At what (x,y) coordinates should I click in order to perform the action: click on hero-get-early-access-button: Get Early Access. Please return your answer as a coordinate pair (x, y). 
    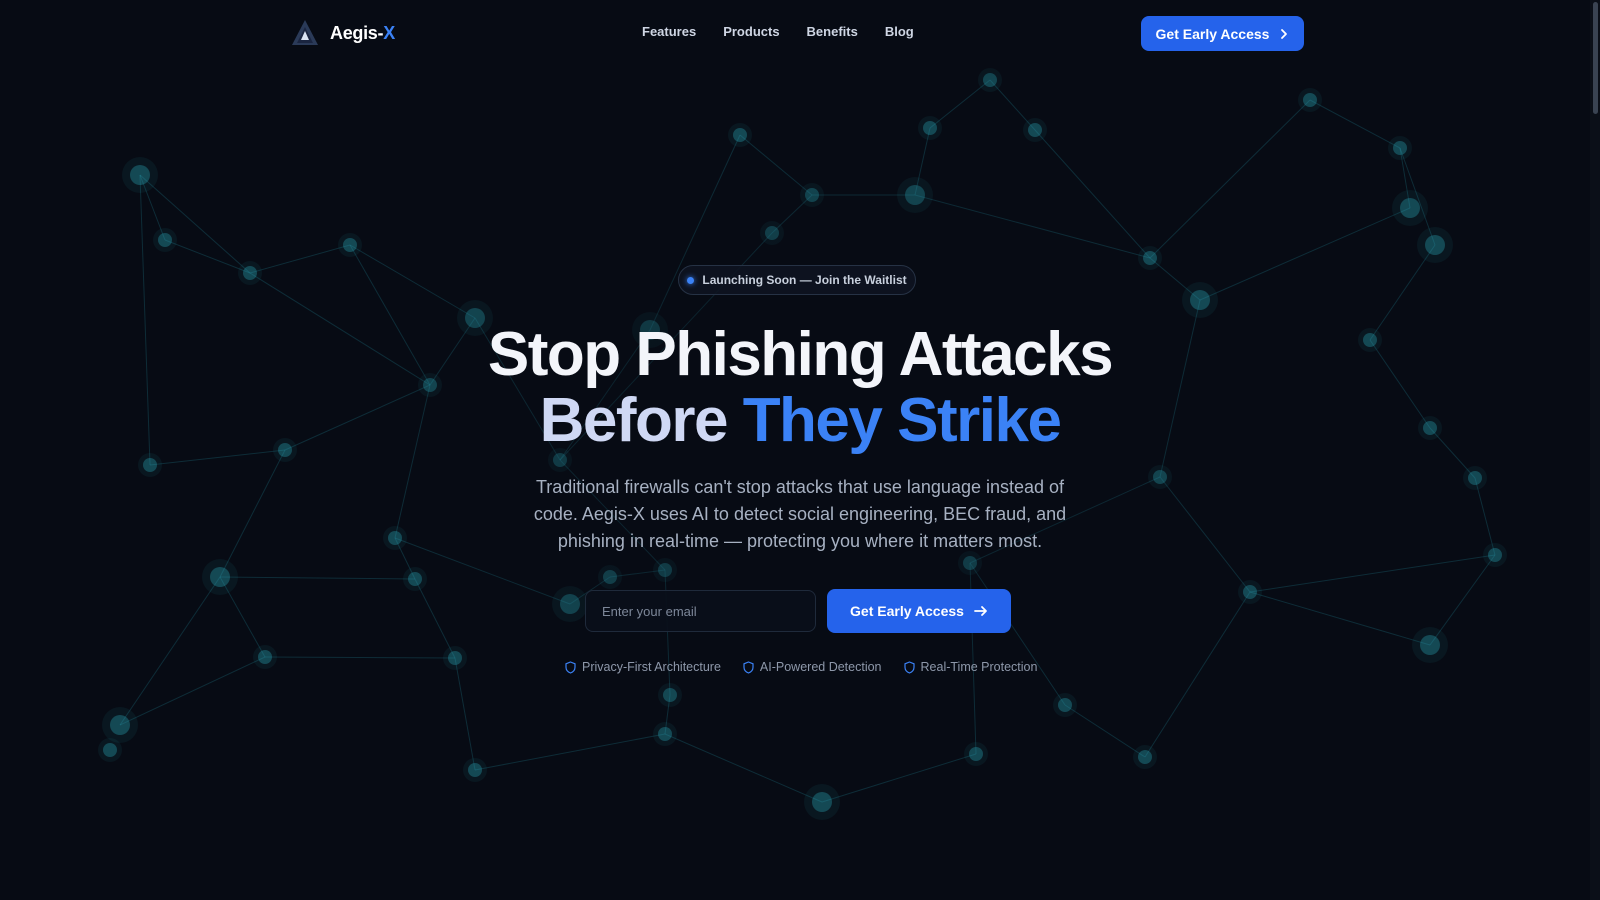
    Looking at the image, I should click on (919, 611).